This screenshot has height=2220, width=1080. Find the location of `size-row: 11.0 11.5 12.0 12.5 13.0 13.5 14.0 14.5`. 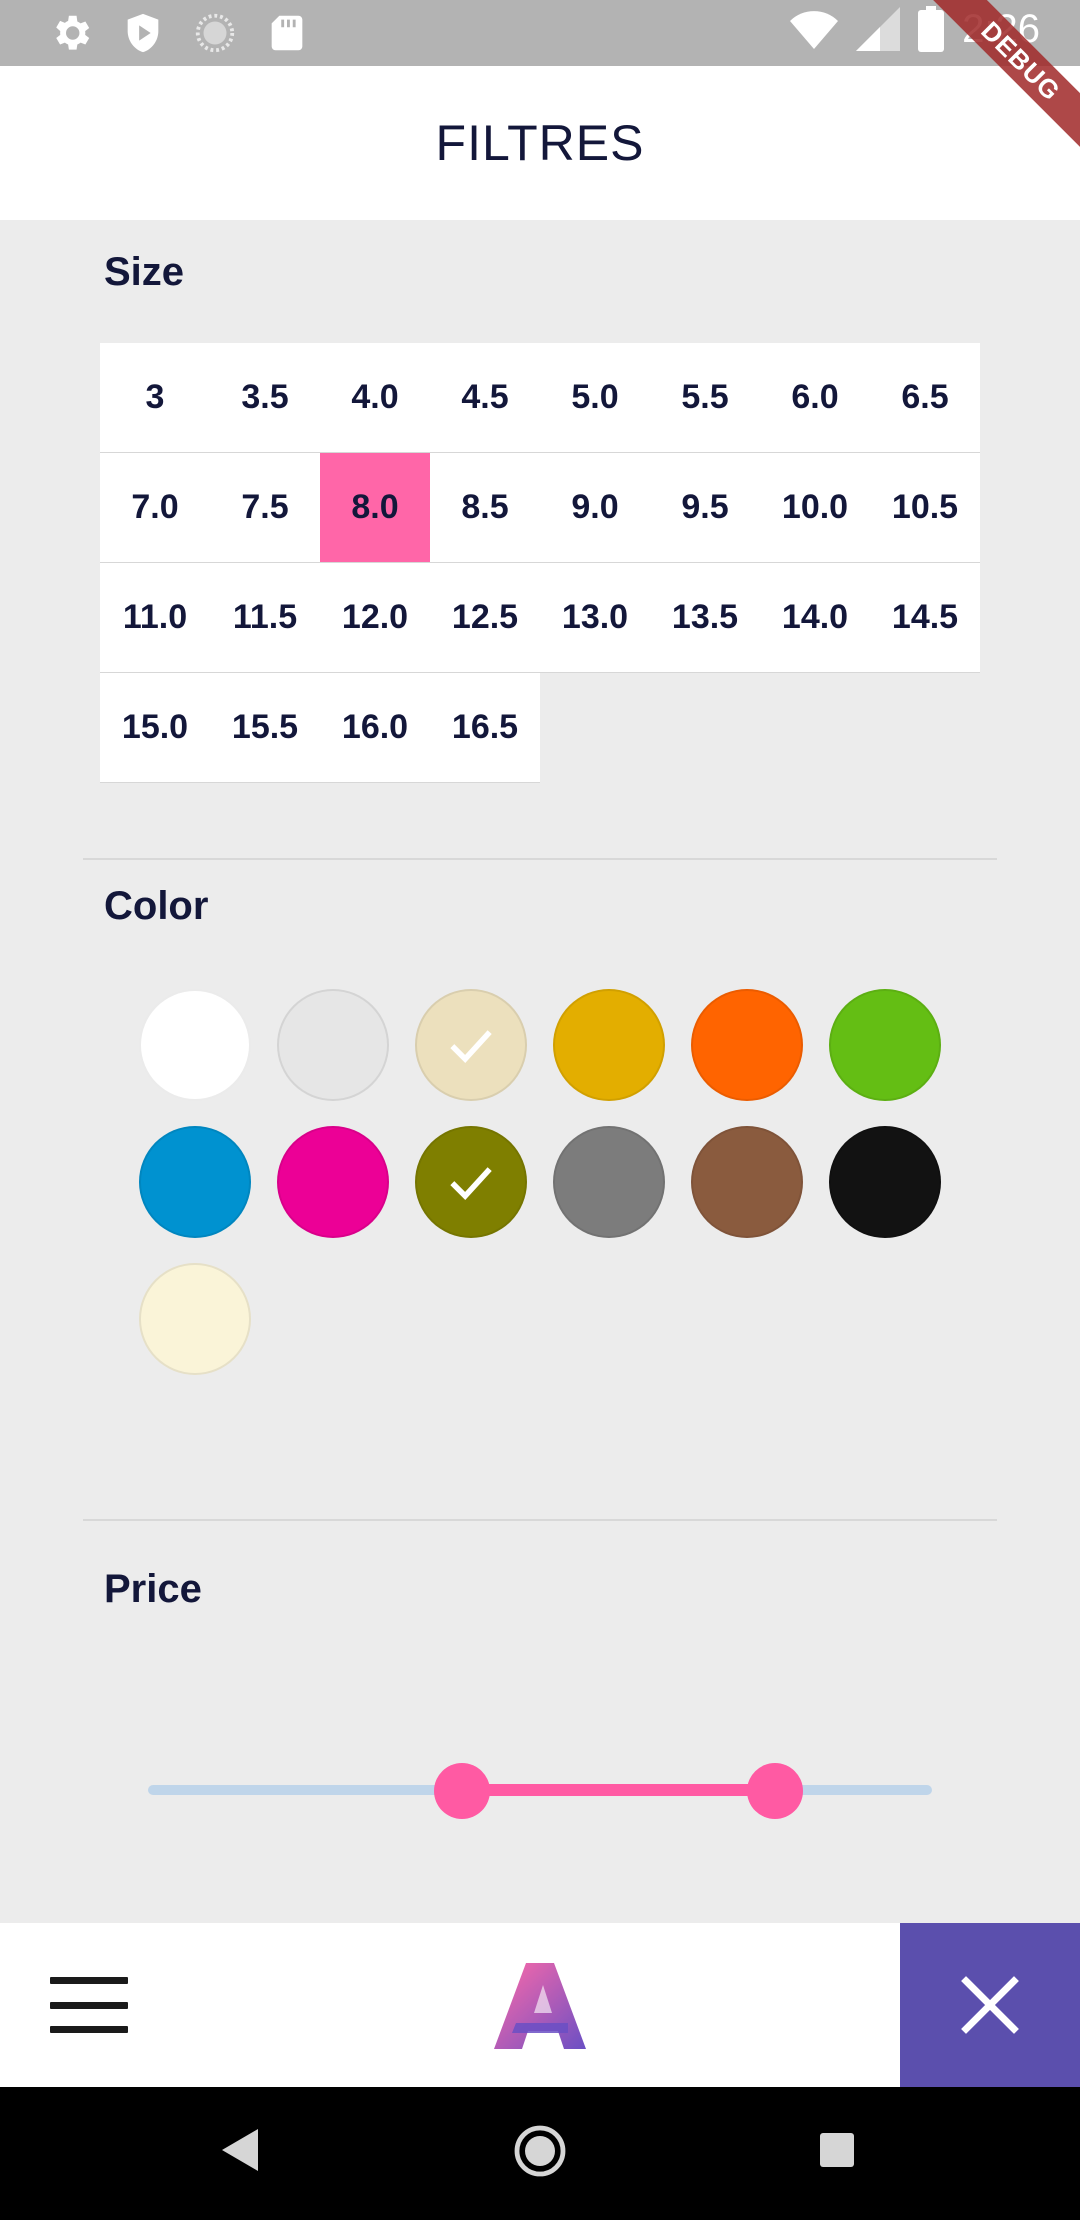

size-row: 11.0 11.5 12.0 12.5 13.0 13.5 14.0 14.5 is located at coordinates (540, 618).